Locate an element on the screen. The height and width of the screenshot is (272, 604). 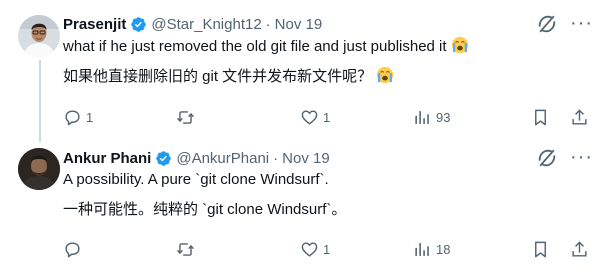
action-bar: 1 18 is located at coordinates (328, 249).